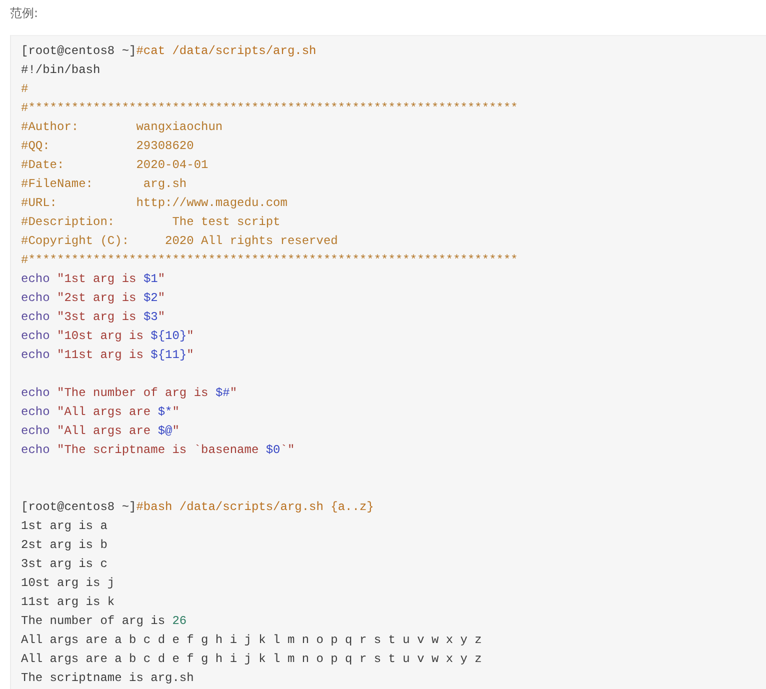 The width and height of the screenshot is (766, 689). I want to click on code-line: #FileName: arg.sh, so click(104, 184).